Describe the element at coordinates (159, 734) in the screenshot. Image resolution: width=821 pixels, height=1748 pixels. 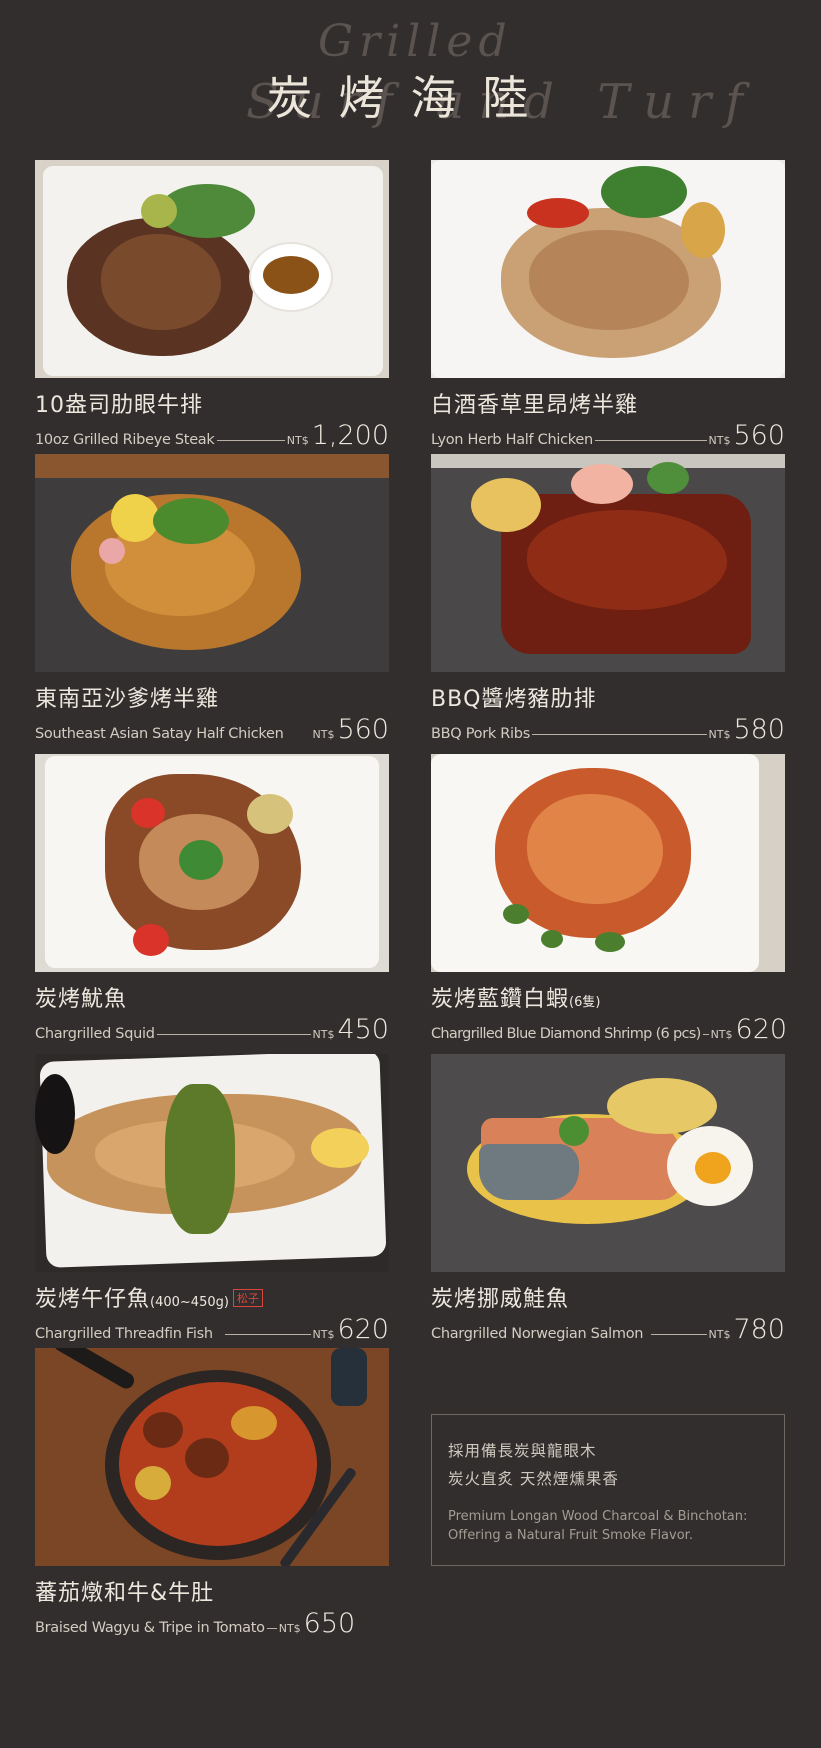
I see `item-name-en: Southeast Asian Satay Half Chicken` at that location.